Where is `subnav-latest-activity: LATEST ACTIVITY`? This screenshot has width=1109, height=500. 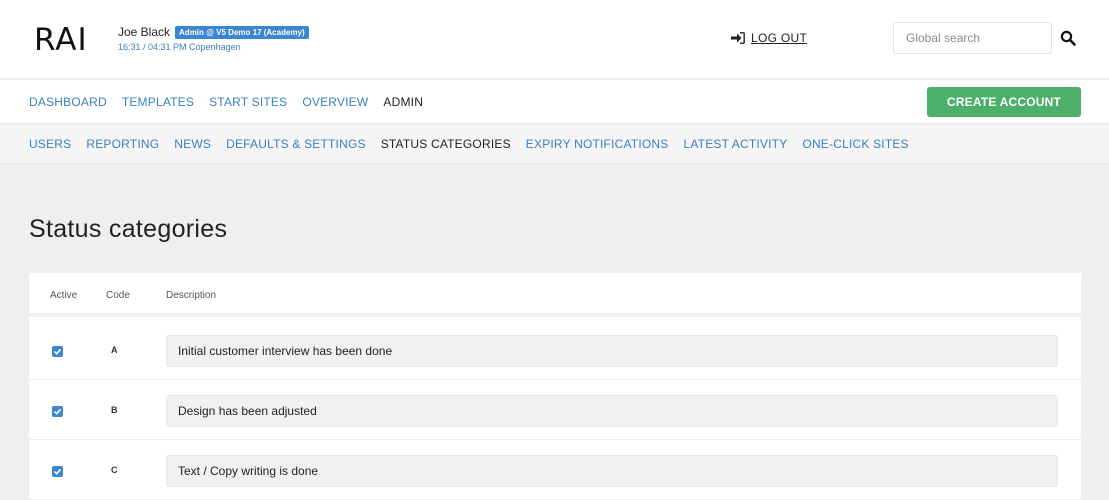
subnav-latest-activity: LATEST ACTIVITY is located at coordinates (735, 144).